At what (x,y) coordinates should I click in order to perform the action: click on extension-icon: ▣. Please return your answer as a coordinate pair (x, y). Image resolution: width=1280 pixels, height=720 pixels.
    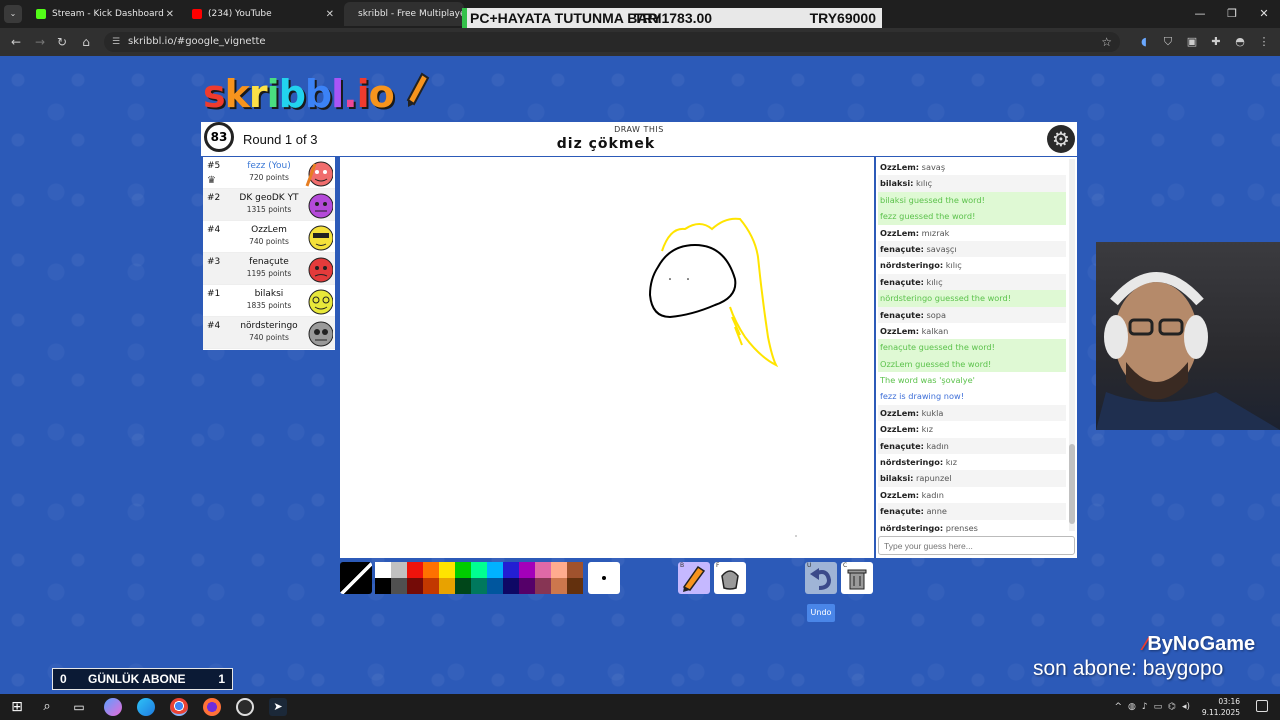
    Looking at the image, I should click on (1192, 42).